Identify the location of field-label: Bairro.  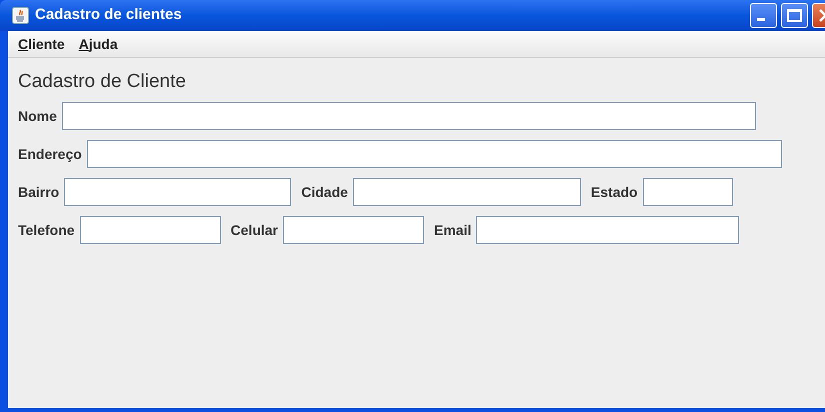
(39, 192).